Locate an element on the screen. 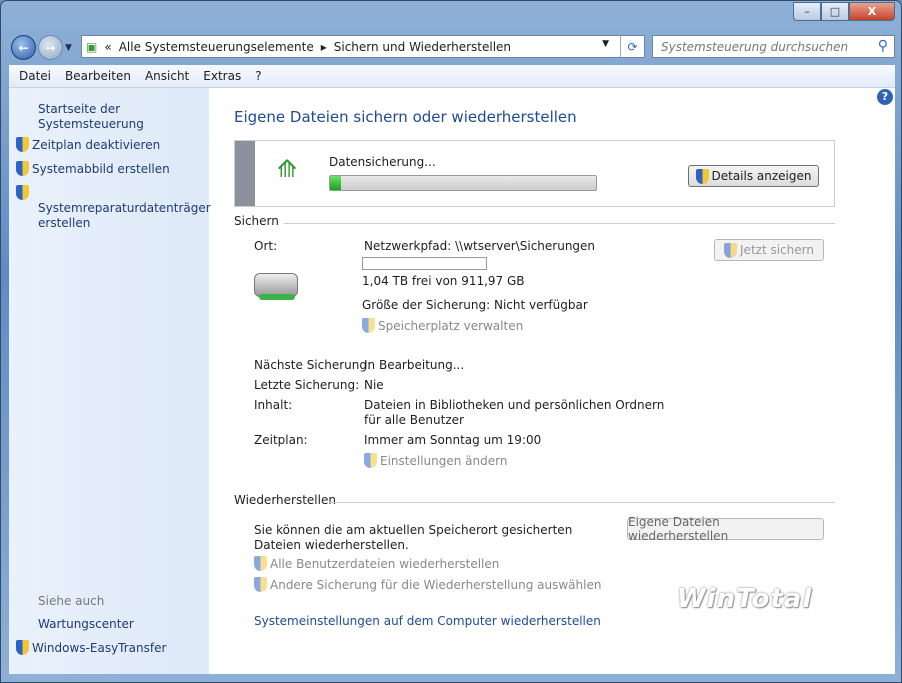 This screenshot has width=902, height=683. control-panel-icon: ▣ is located at coordinates (92, 46).